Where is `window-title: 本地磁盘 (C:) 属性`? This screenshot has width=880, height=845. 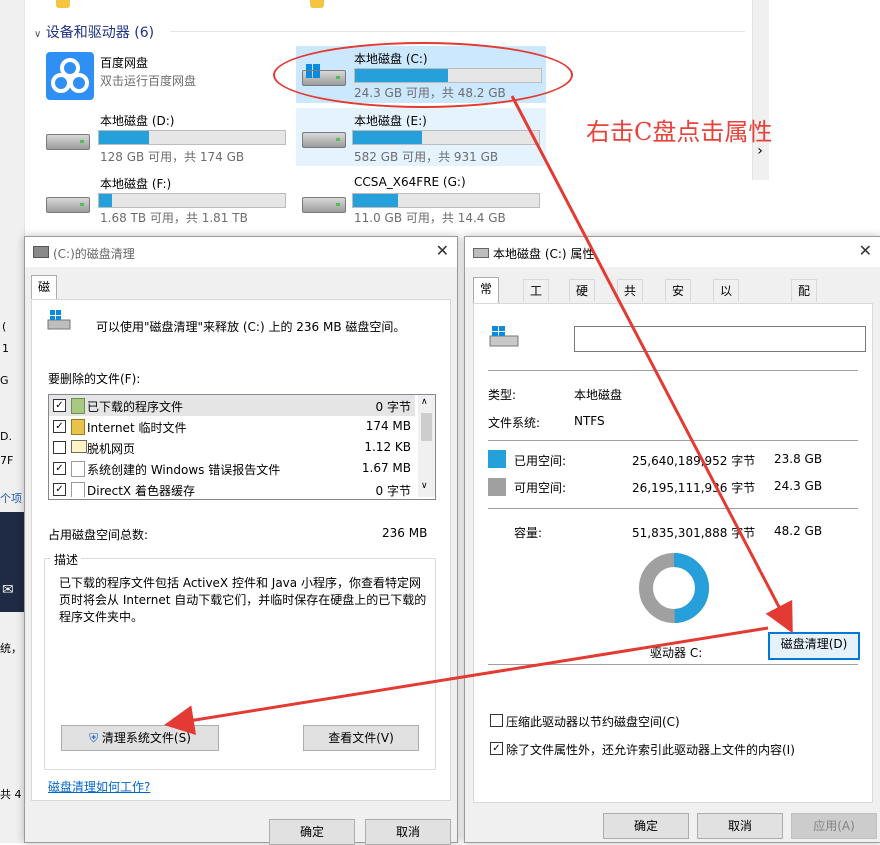
window-title: 本地磁盘 (C:) 属性 is located at coordinates (544, 254).